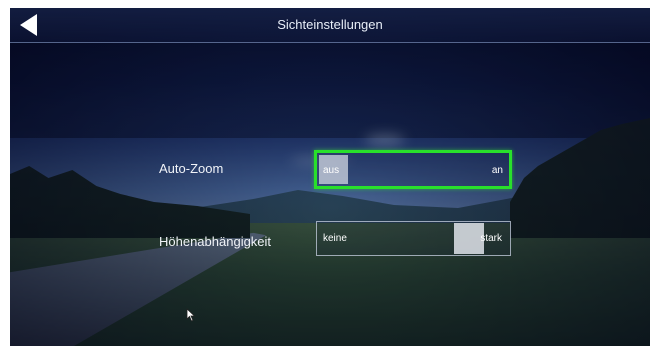 Image resolution: width=657 pixels, height=356 pixels. Describe the element at coordinates (331, 170) in the screenshot. I see `auto-zoom-off-label: aus` at that location.